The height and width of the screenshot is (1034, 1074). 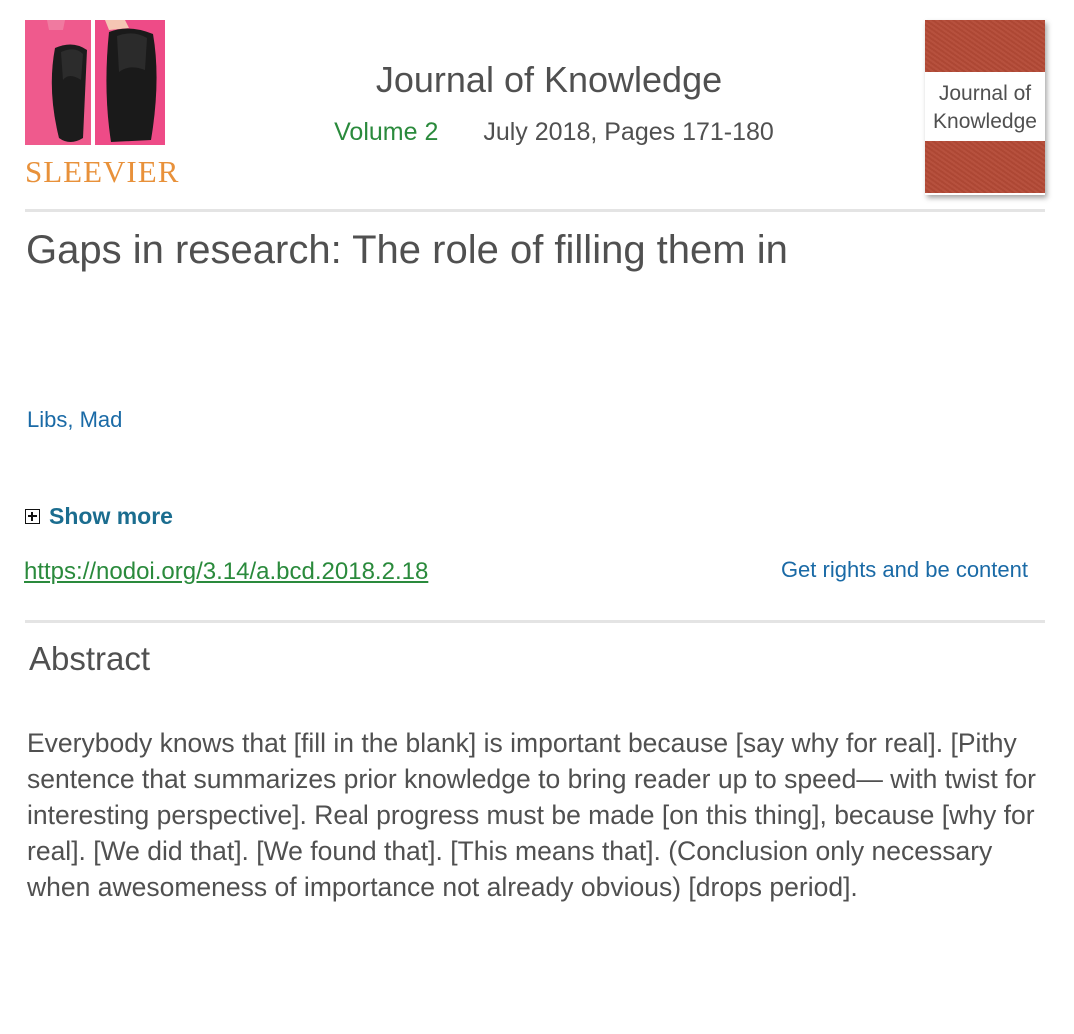 I want to click on journal-cover-thumbnail: Journal of Knowledge, so click(x=985, y=107).